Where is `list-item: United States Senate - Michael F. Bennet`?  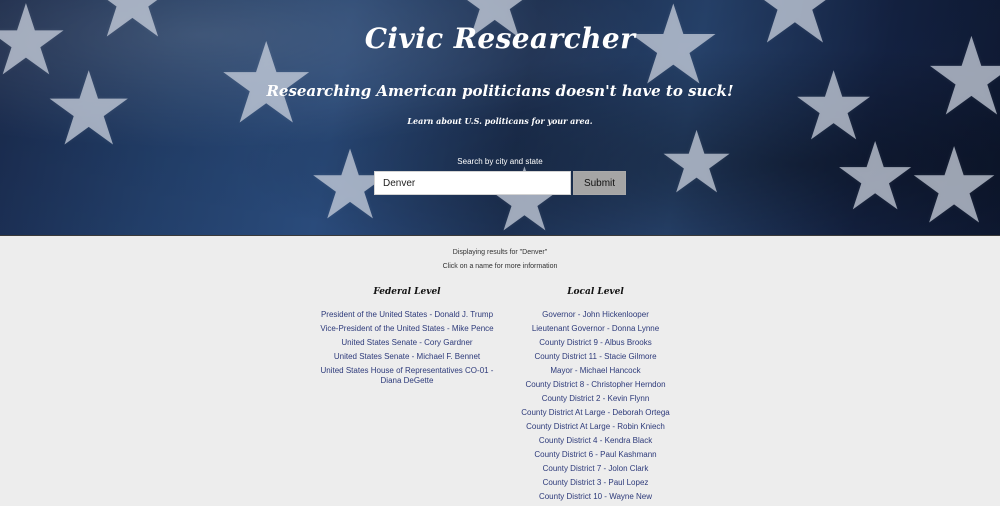 list-item: United States Senate - Michael F. Bennet is located at coordinates (407, 357).